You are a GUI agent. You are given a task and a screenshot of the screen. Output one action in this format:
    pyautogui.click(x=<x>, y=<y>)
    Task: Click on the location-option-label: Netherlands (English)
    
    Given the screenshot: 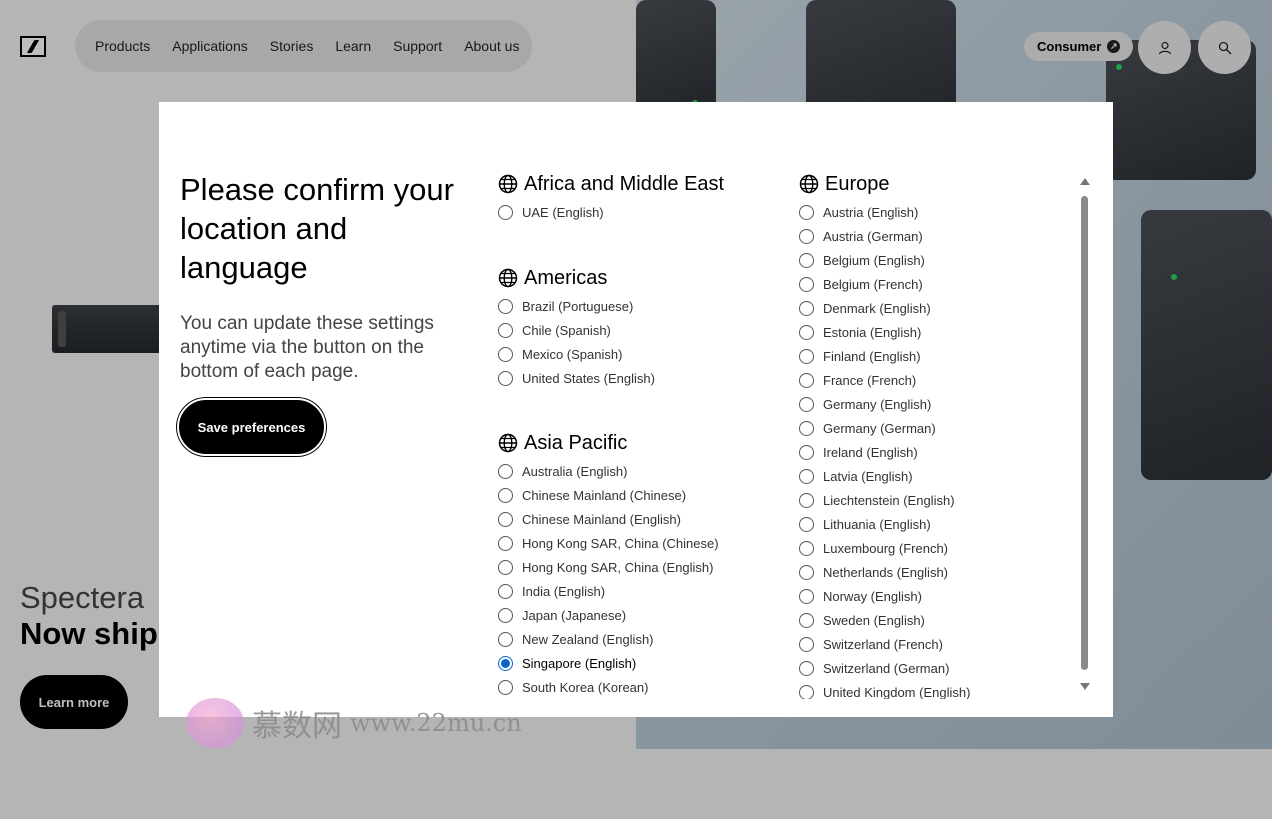 What is the action you would take?
    pyautogui.click(x=886, y=572)
    